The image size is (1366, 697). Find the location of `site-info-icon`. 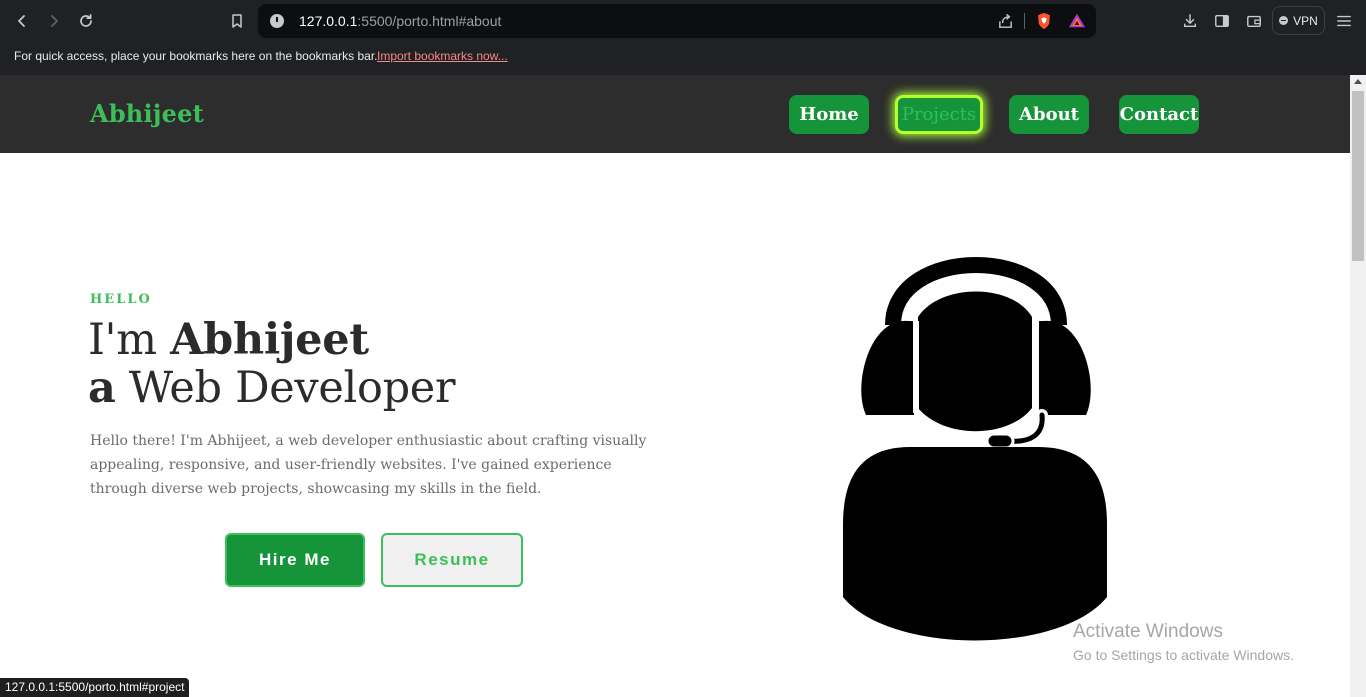

site-info-icon is located at coordinates (277, 21).